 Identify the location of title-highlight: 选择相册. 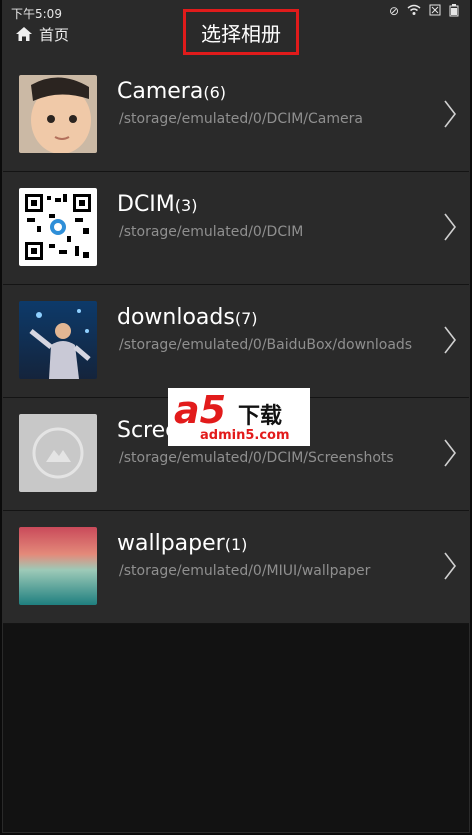
(241, 32).